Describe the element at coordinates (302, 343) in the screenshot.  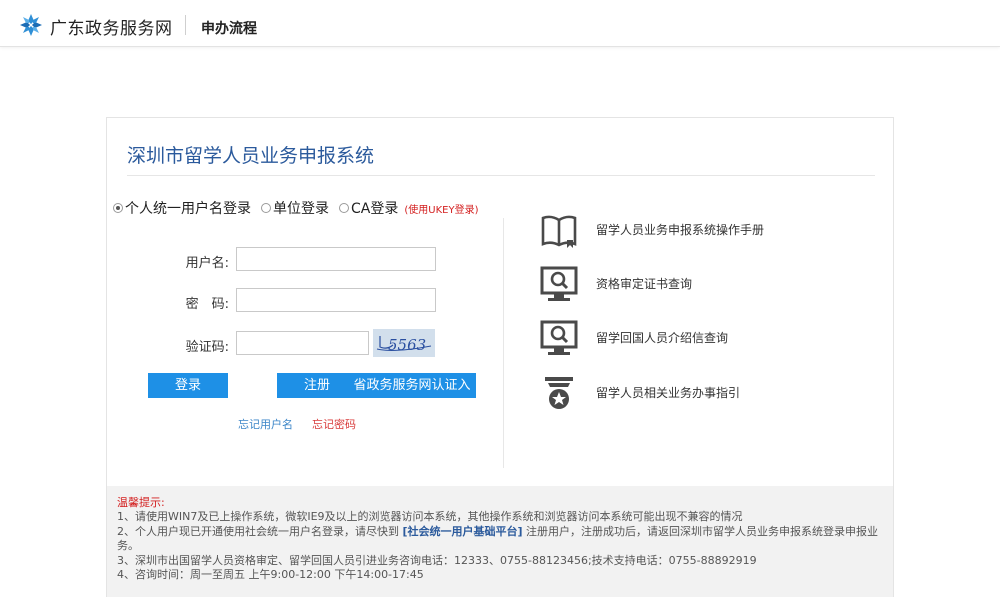
I see `captcha-input` at that location.